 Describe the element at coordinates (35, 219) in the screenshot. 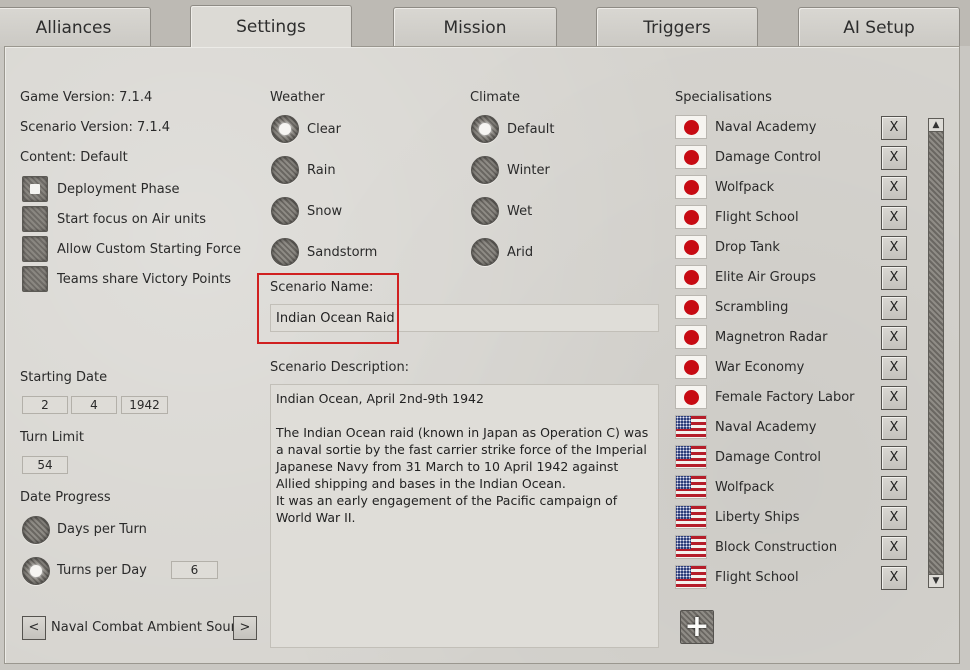

I see `air-focus-checkbox` at that location.